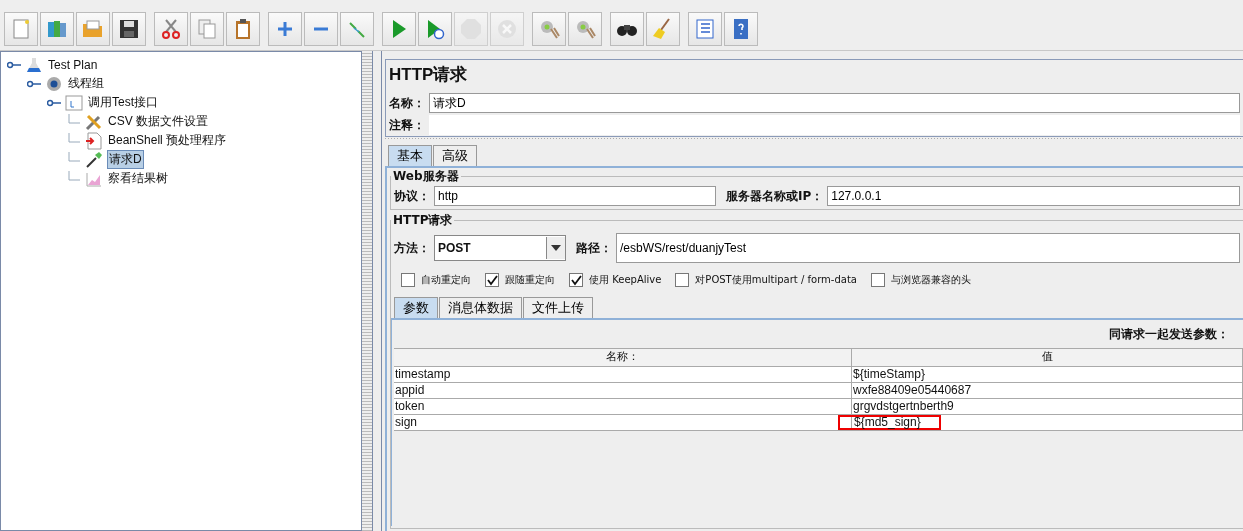 This screenshot has width=1243, height=531. Describe the element at coordinates (57, 29) in the screenshot. I see `templates-button` at that location.